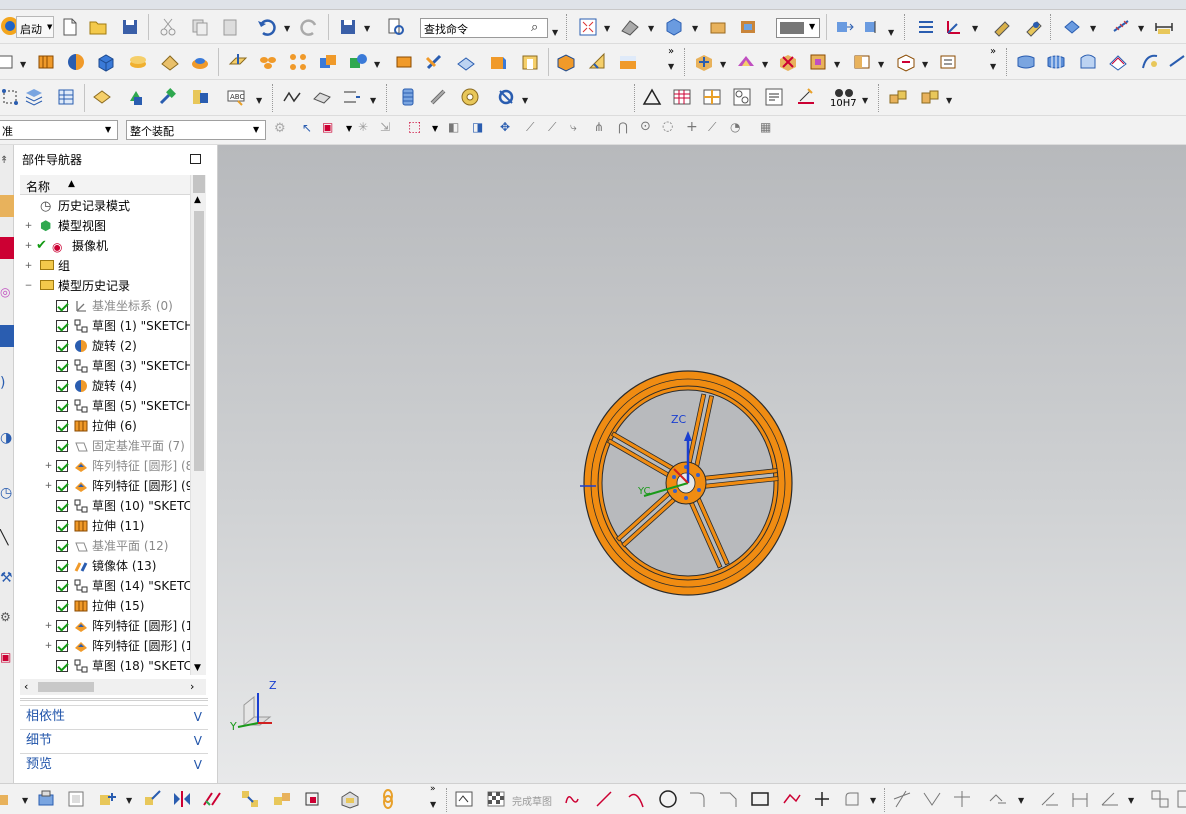 The image size is (1186, 814). Describe the element at coordinates (46, 62) in the screenshot. I see `extrude-icon` at that location.